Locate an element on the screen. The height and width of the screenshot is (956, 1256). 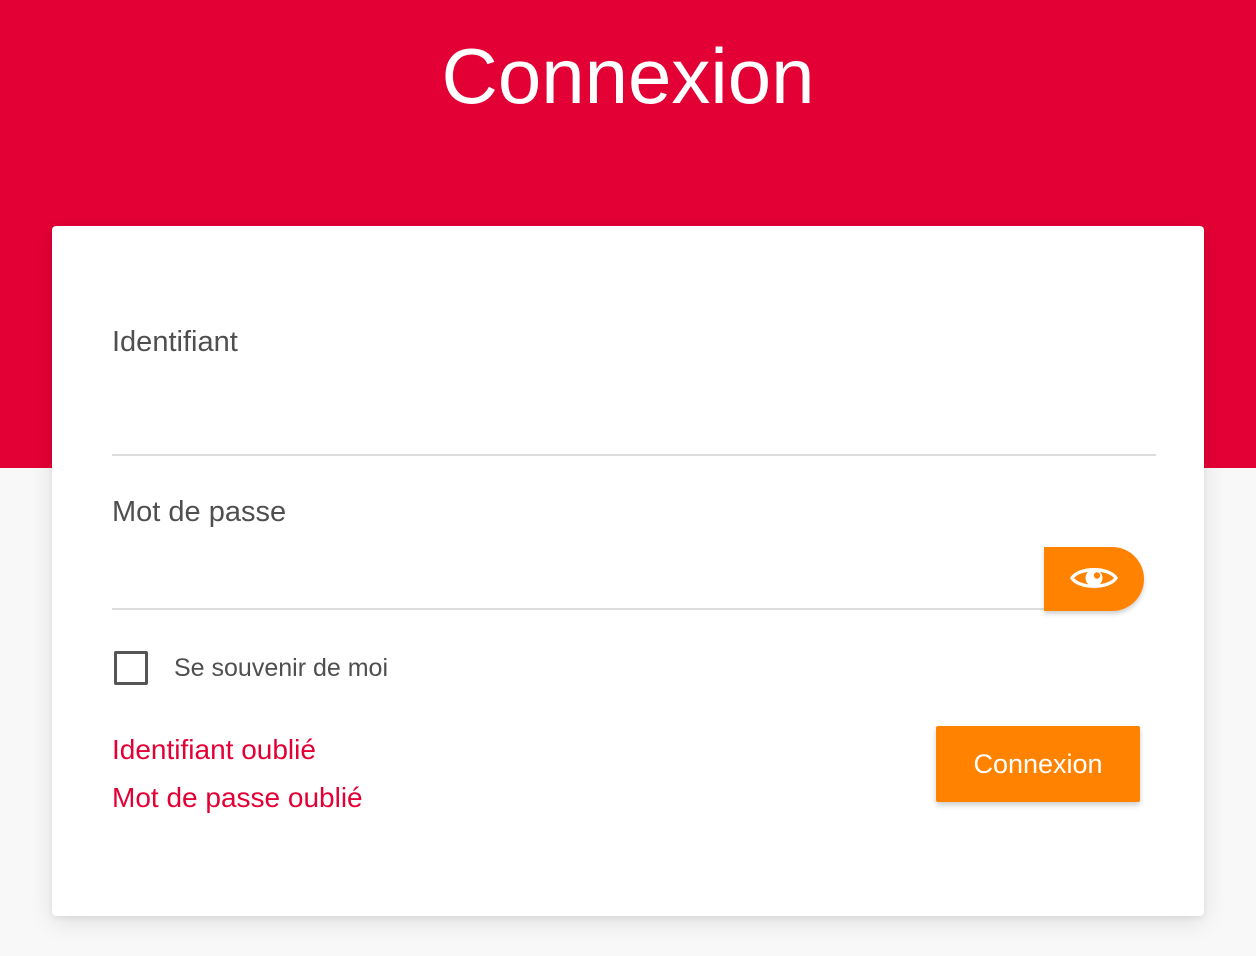
forgot-password-link: Mot de passe oublié is located at coordinates (237, 798).